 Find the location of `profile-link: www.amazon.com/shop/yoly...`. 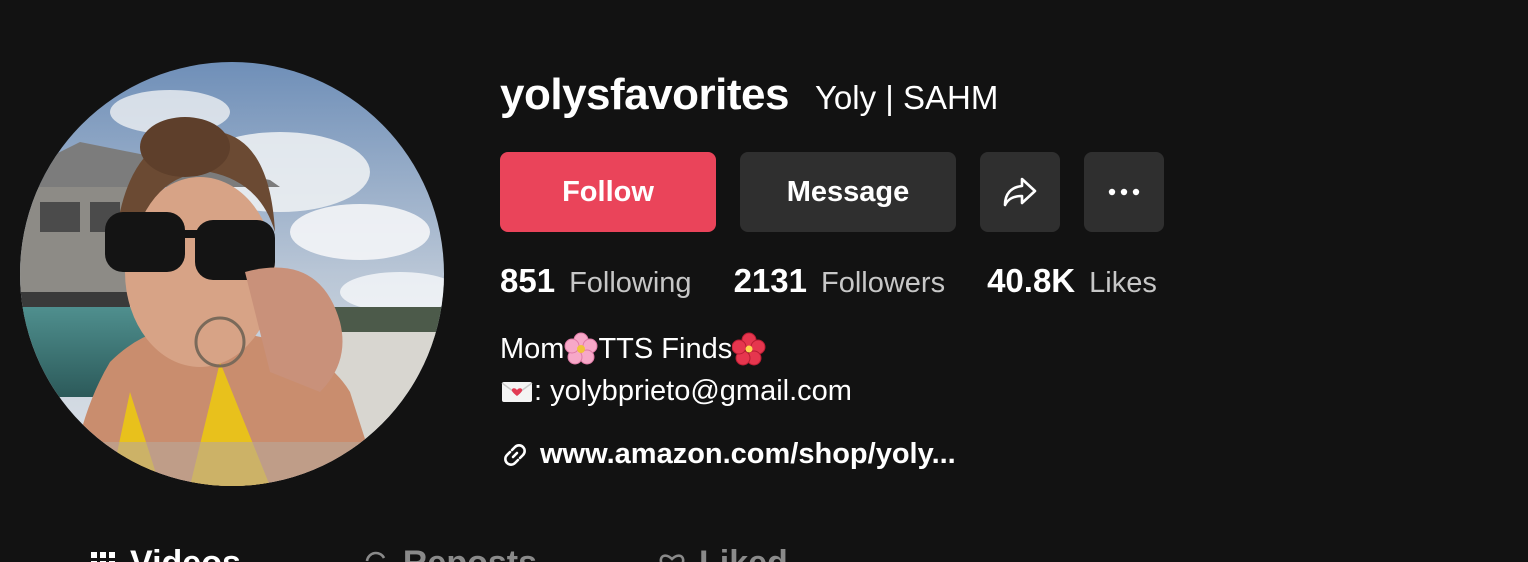

profile-link: www.amazon.com/shop/yoly... is located at coordinates (1000, 454).